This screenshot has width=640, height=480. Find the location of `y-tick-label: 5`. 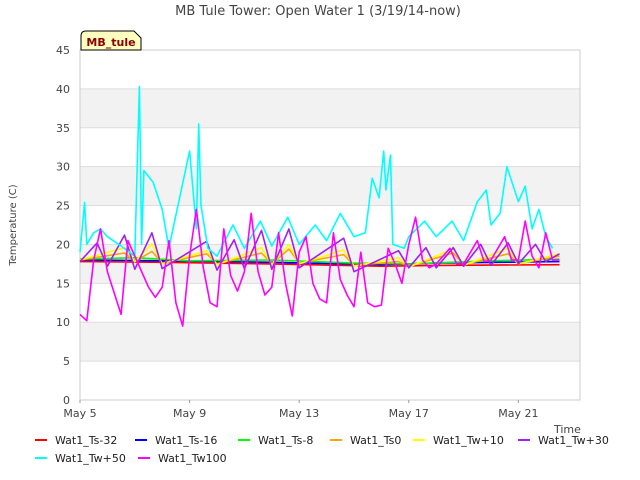

y-tick-label: 5 is located at coordinates (66, 361).